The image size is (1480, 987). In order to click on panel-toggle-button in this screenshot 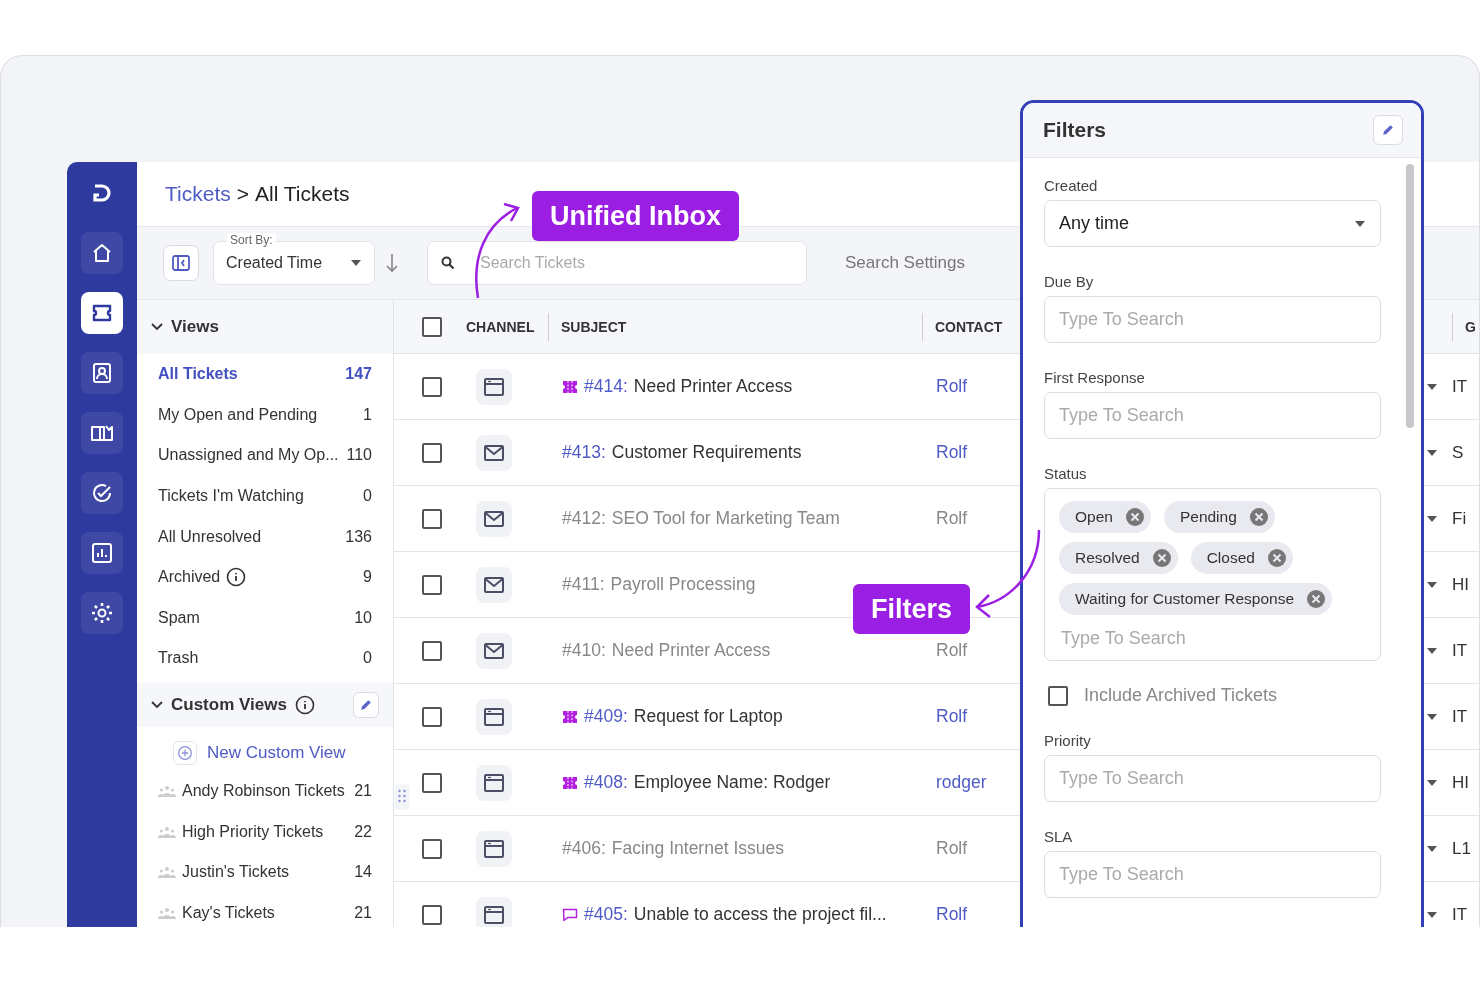, I will do `click(181, 263)`.